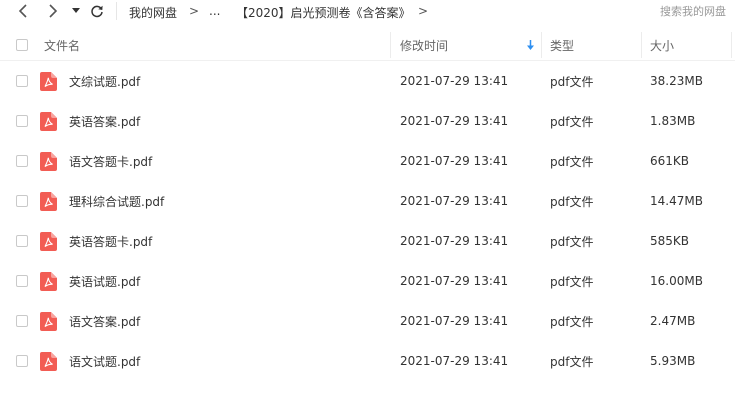 This screenshot has width=735, height=401. What do you see at coordinates (323, 12) in the screenshot?
I see `breadcrumb-current: 【2020】启光预测卷《含答案》` at bounding box center [323, 12].